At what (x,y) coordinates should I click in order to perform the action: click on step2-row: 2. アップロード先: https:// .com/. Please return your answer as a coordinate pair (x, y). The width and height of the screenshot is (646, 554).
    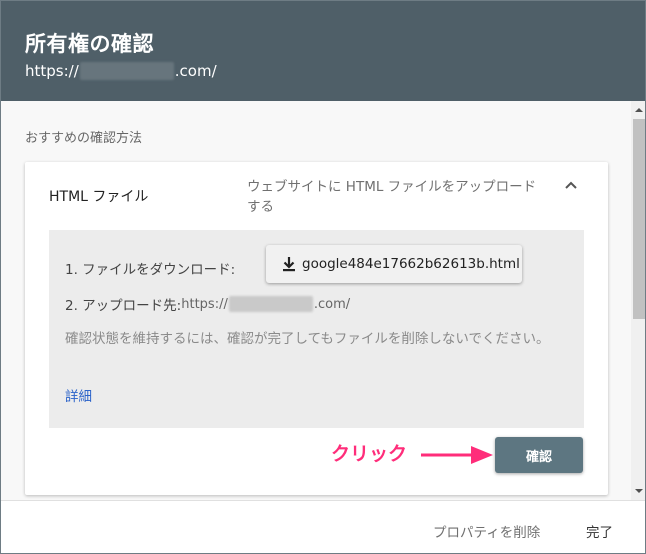
    Looking at the image, I should click on (207, 304).